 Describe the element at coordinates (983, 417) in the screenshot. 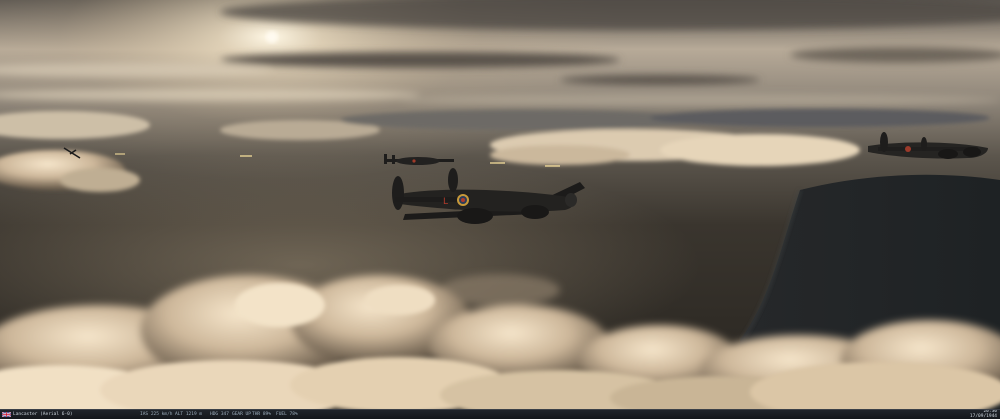

I see `clock-date: 17/09/1944` at that location.